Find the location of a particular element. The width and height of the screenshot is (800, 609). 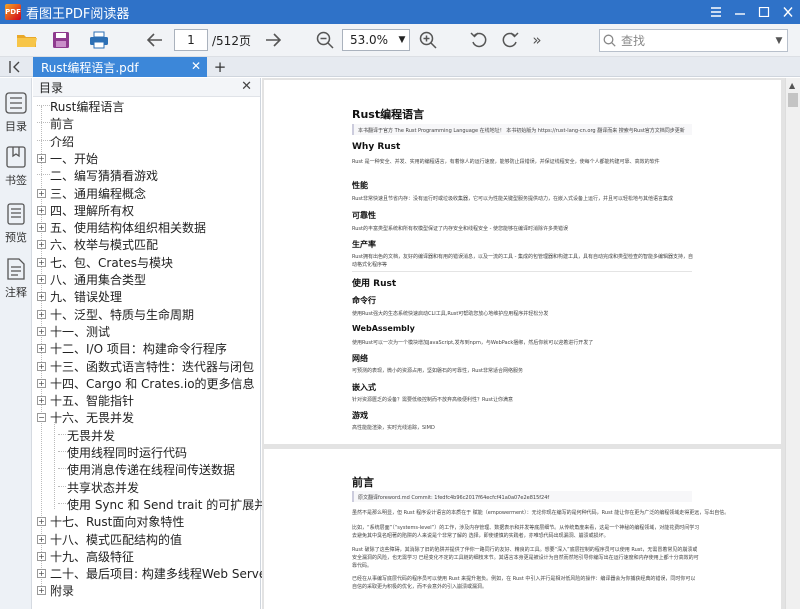

toc-subitem: 共享状态并发 is located at coordinates (98, 487).